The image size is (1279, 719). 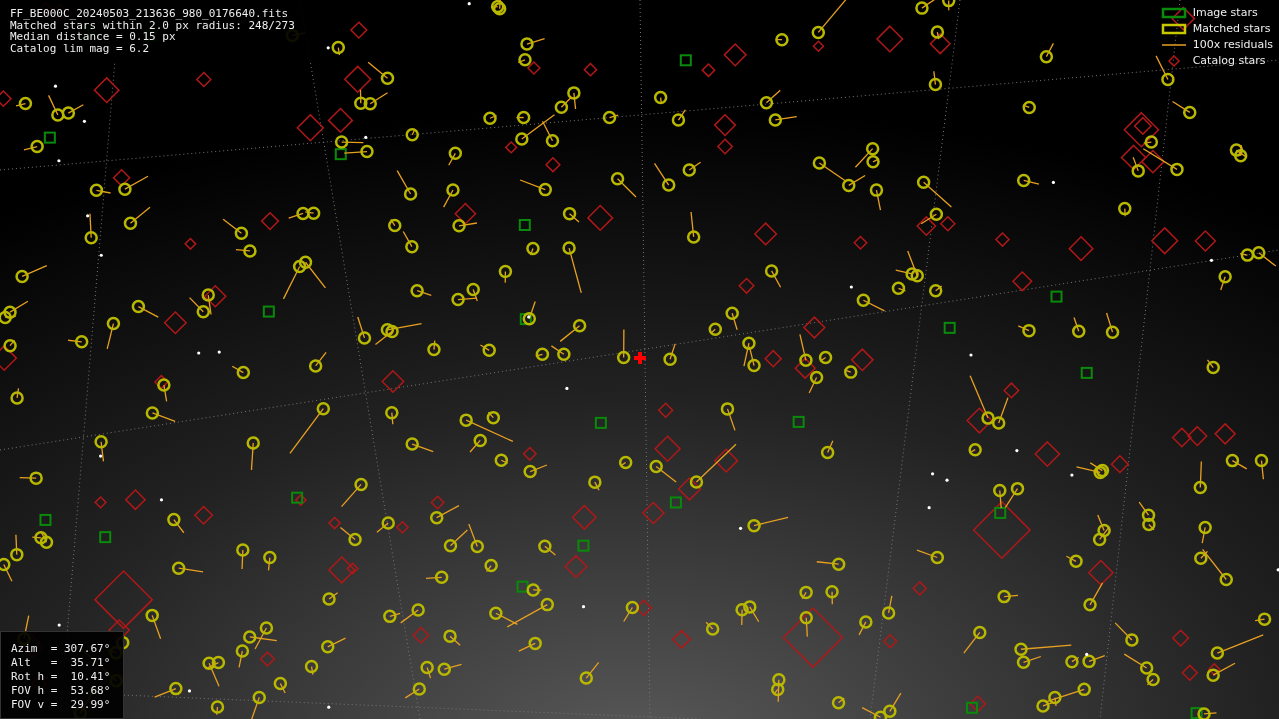 I want to click on matched-star-swatch-icon, so click(x=1173, y=29).